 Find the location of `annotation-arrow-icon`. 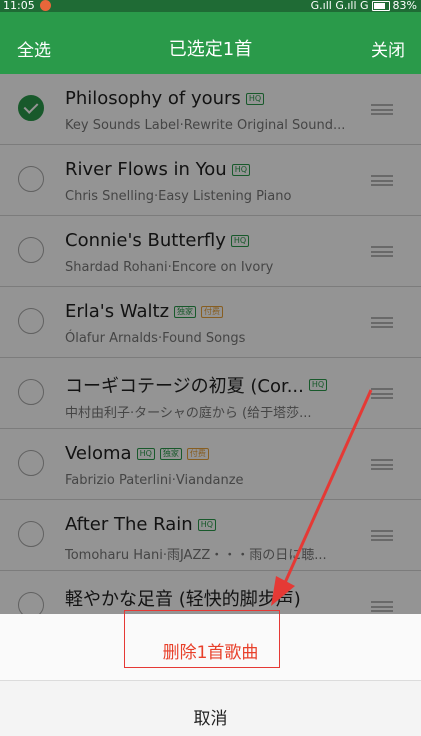

annotation-arrow-icon is located at coordinates (322, 497).